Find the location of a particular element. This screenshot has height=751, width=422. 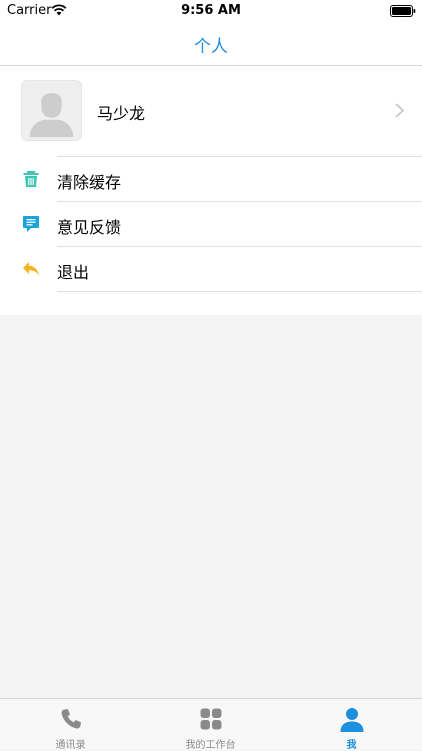

tab-contacts: 通讯录 is located at coordinates (70, 725).